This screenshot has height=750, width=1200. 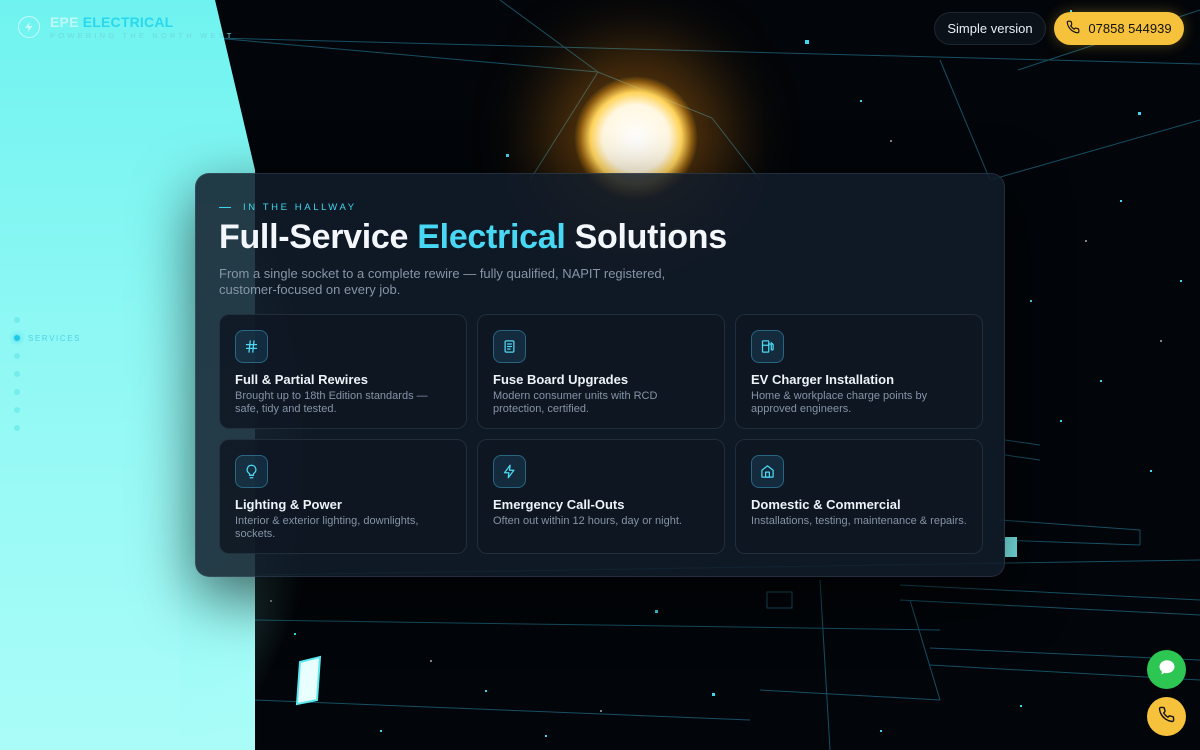 I want to click on hash-icon, so click(x=251, y=346).